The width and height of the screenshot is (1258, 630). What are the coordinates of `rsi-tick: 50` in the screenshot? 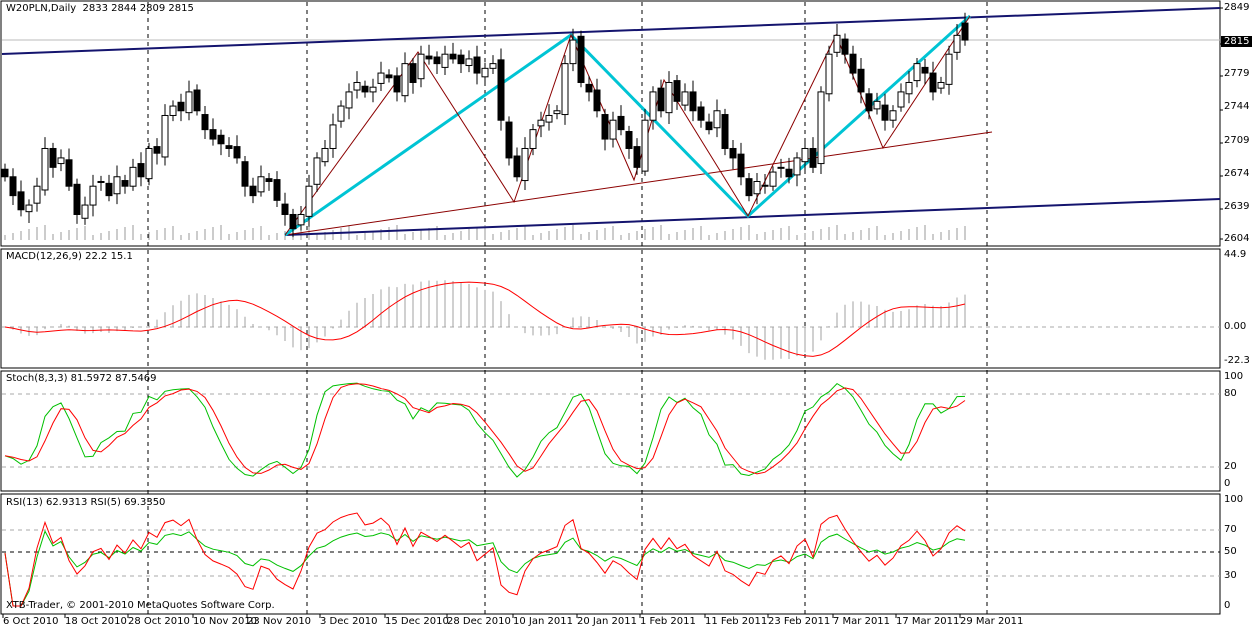 It's located at (1230, 551).